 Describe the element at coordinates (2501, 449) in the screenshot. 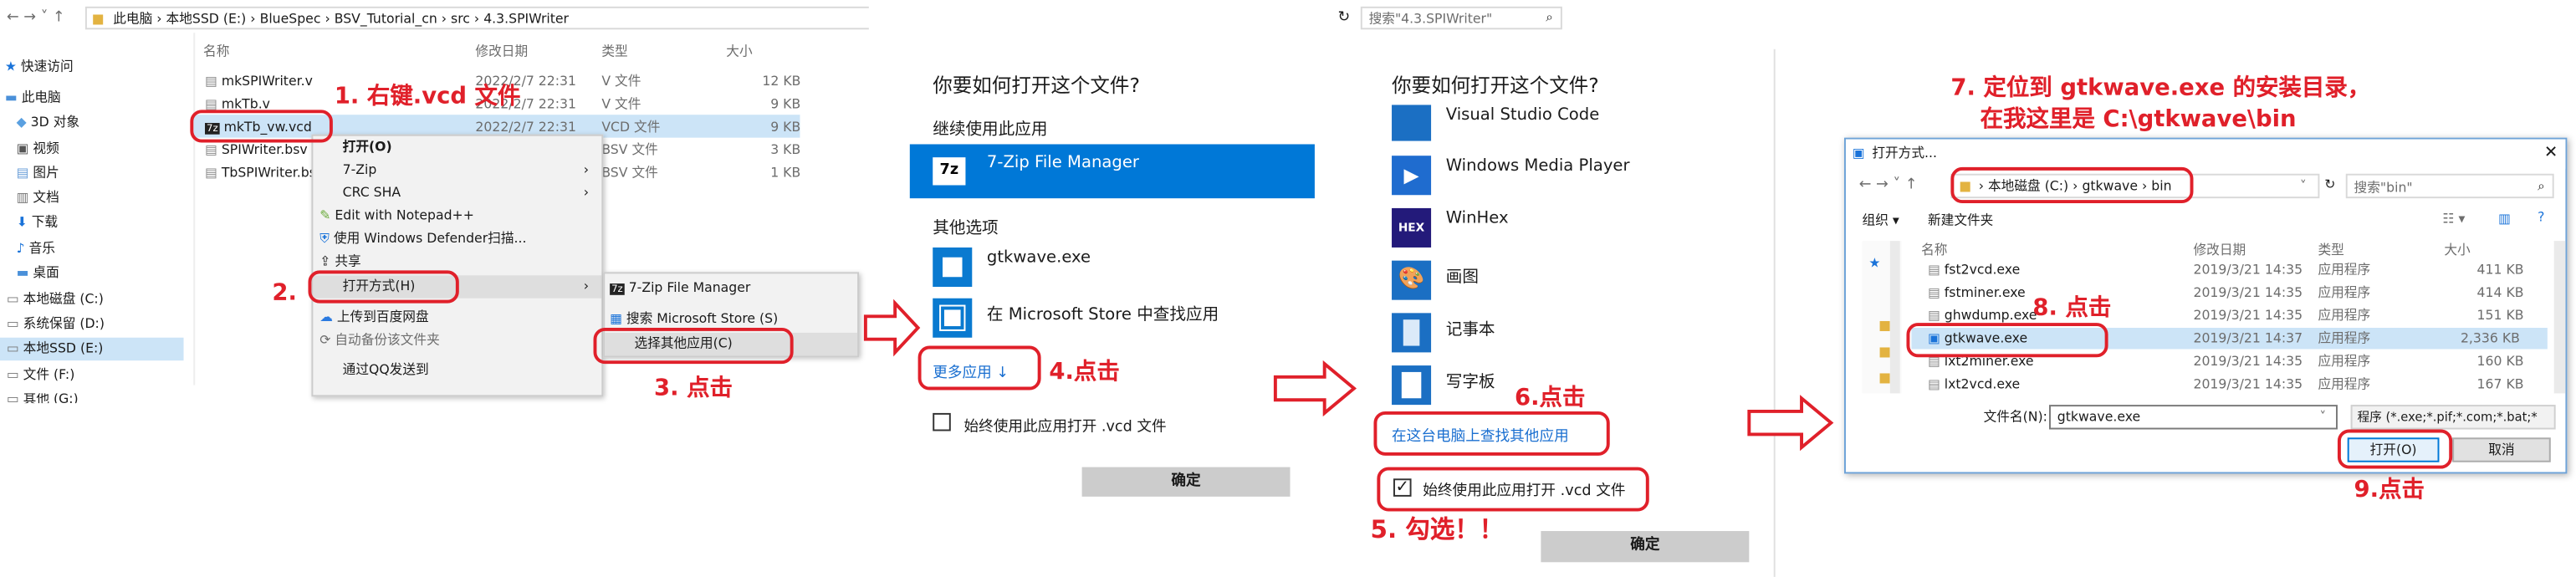

I see `cancel-button: 取消` at that location.